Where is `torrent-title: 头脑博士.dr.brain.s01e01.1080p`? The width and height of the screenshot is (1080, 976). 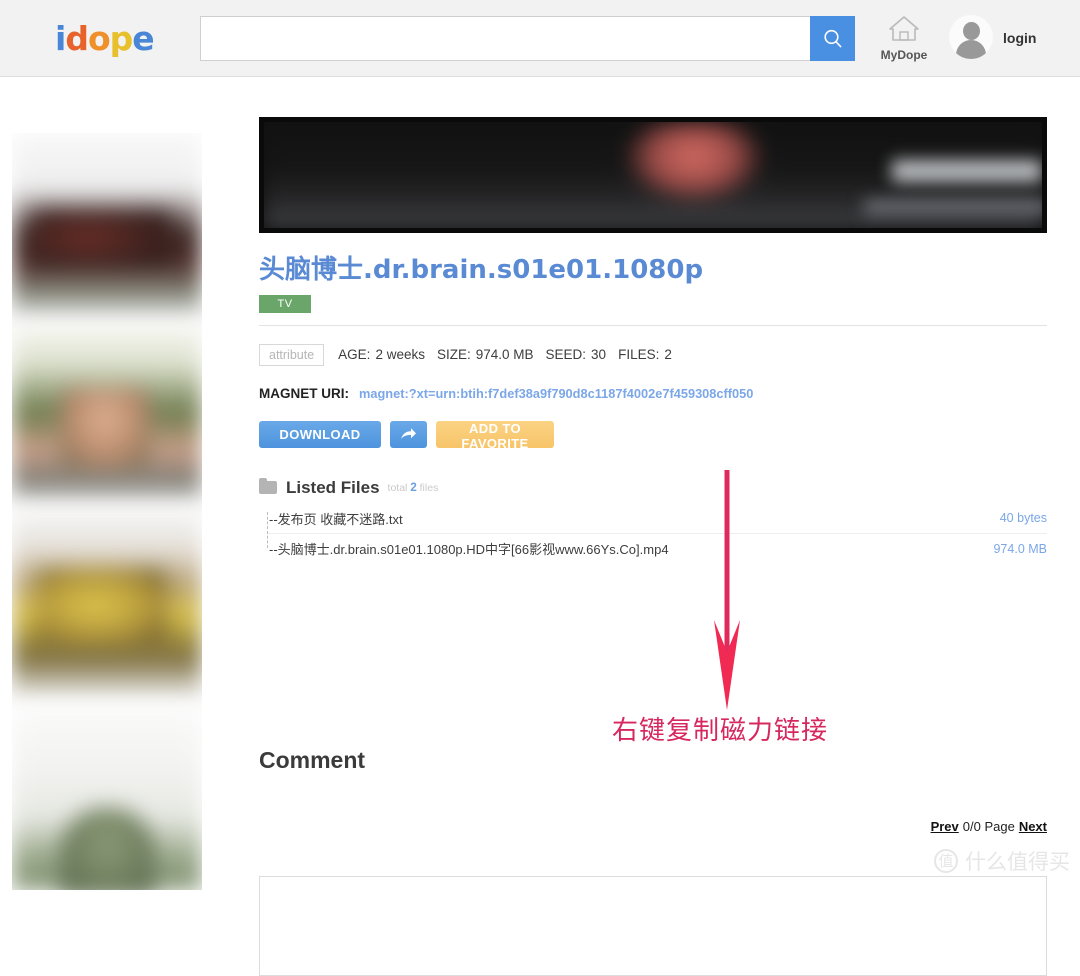
torrent-title: 头脑博士.dr.brain.s01e01.1080p is located at coordinates (653, 270).